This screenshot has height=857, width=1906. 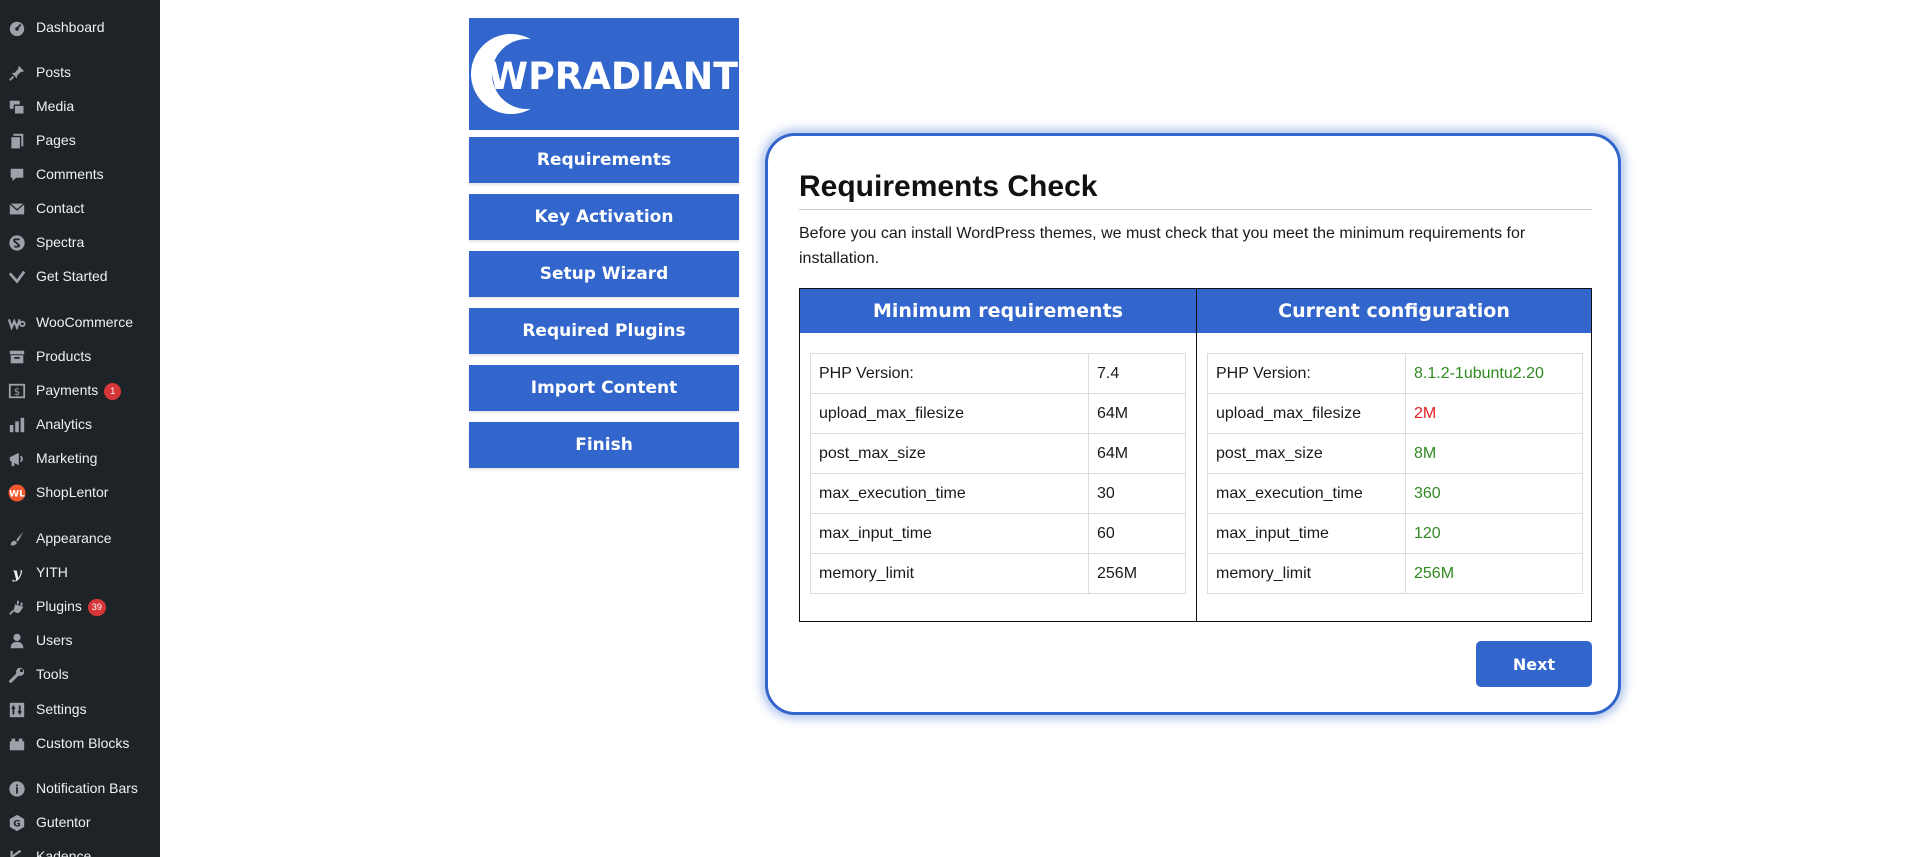 I want to click on pin-icon, so click(x=17, y=73).